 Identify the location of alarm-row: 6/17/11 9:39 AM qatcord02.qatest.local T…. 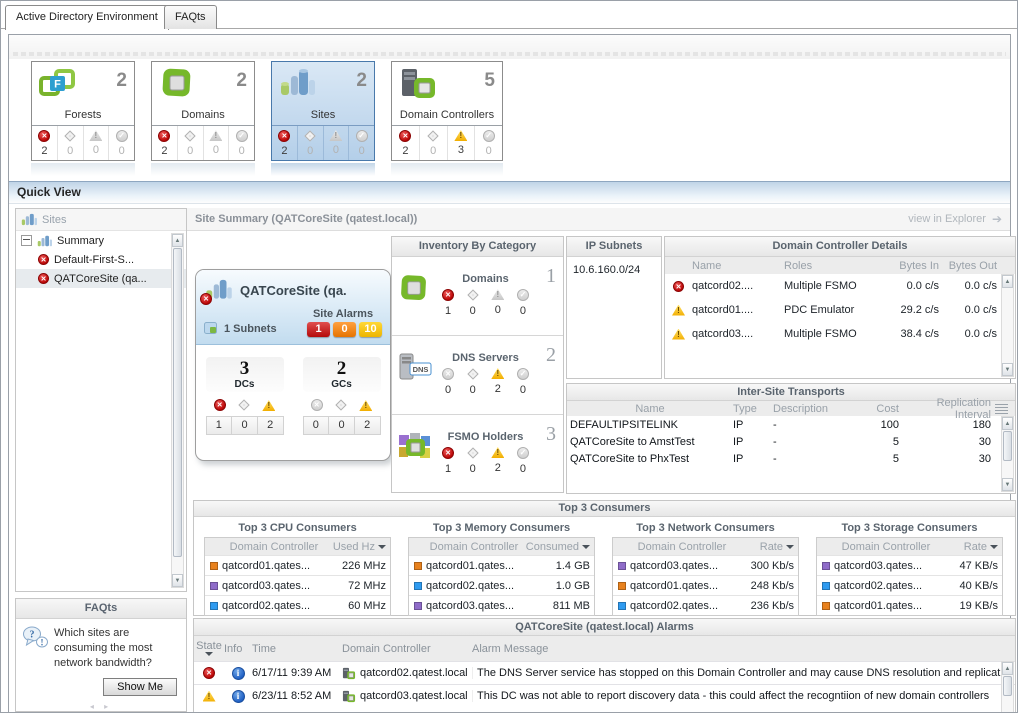
(604, 672).